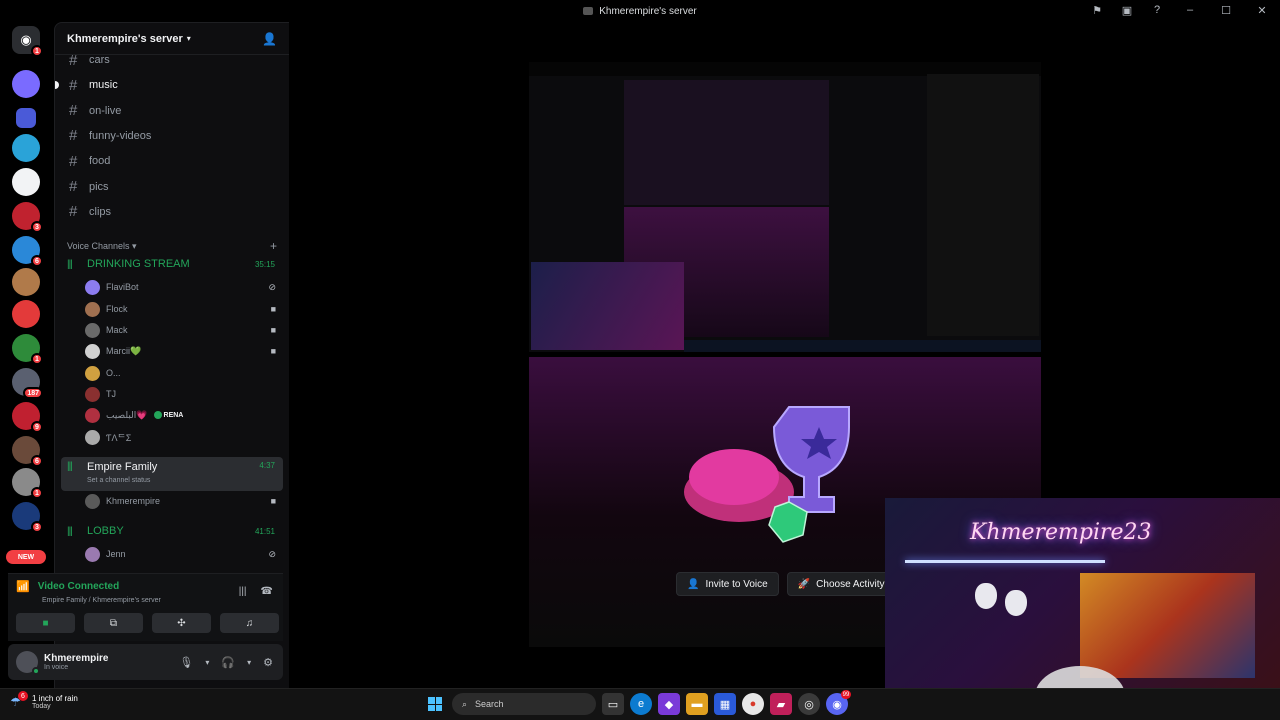 The image size is (1280, 720). What do you see at coordinates (726, 142) in the screenshot?
I see `screen-share-nested` at bounding box center [726, 142].